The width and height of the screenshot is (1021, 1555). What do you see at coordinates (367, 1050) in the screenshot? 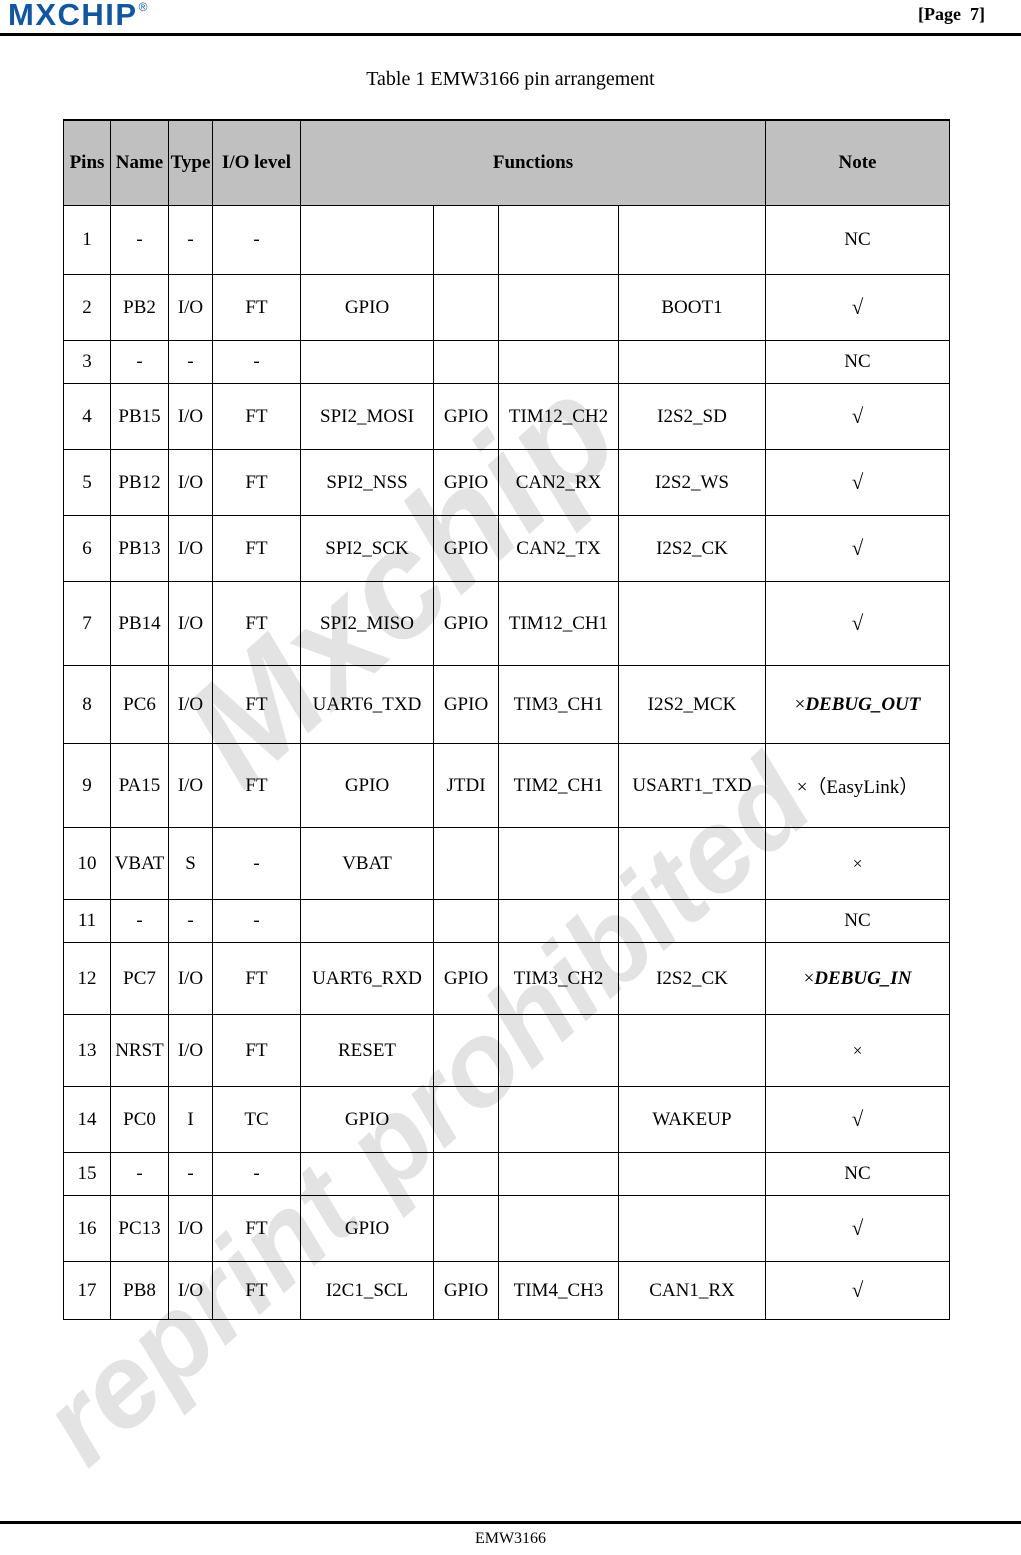
I see `cell-function-1: RESET` at bounding box center [367, 1050].